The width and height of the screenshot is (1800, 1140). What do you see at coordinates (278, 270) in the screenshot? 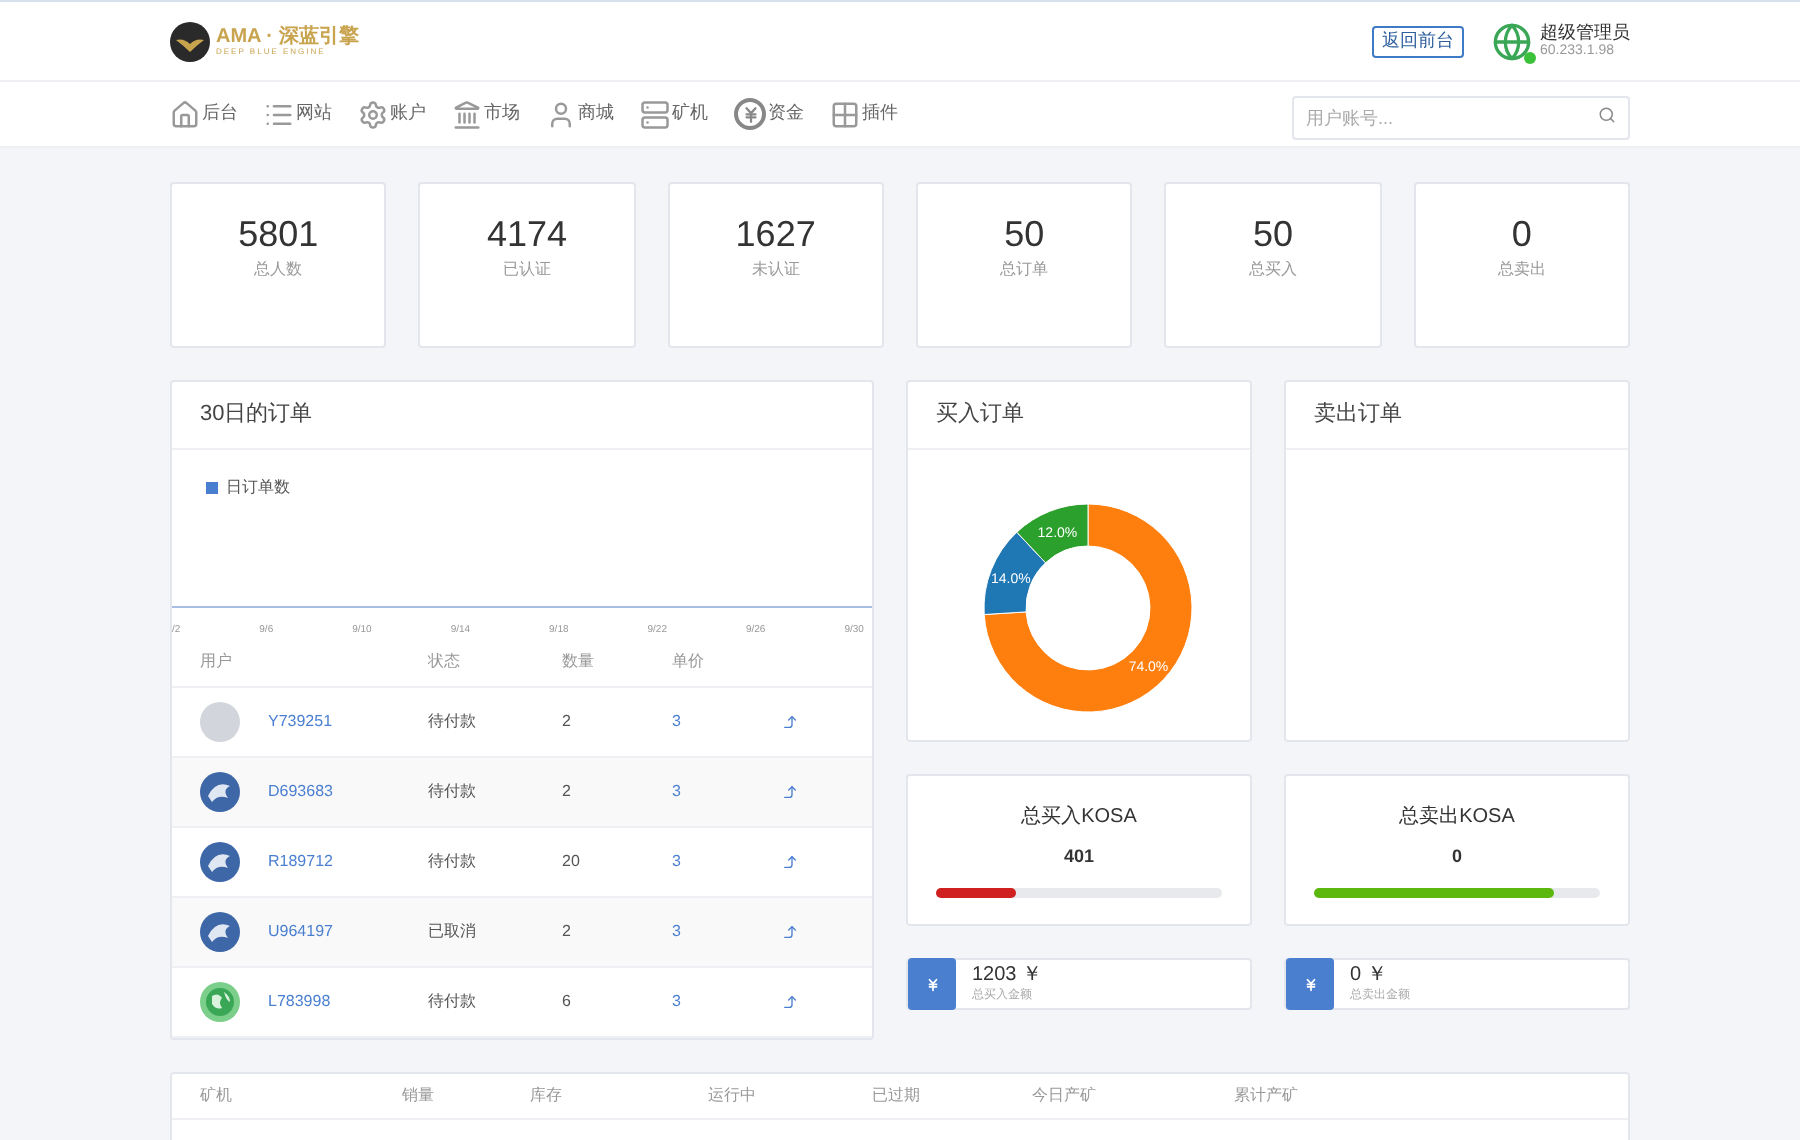
I see `stat-label: 总人数` at bounding box center [278, 270].